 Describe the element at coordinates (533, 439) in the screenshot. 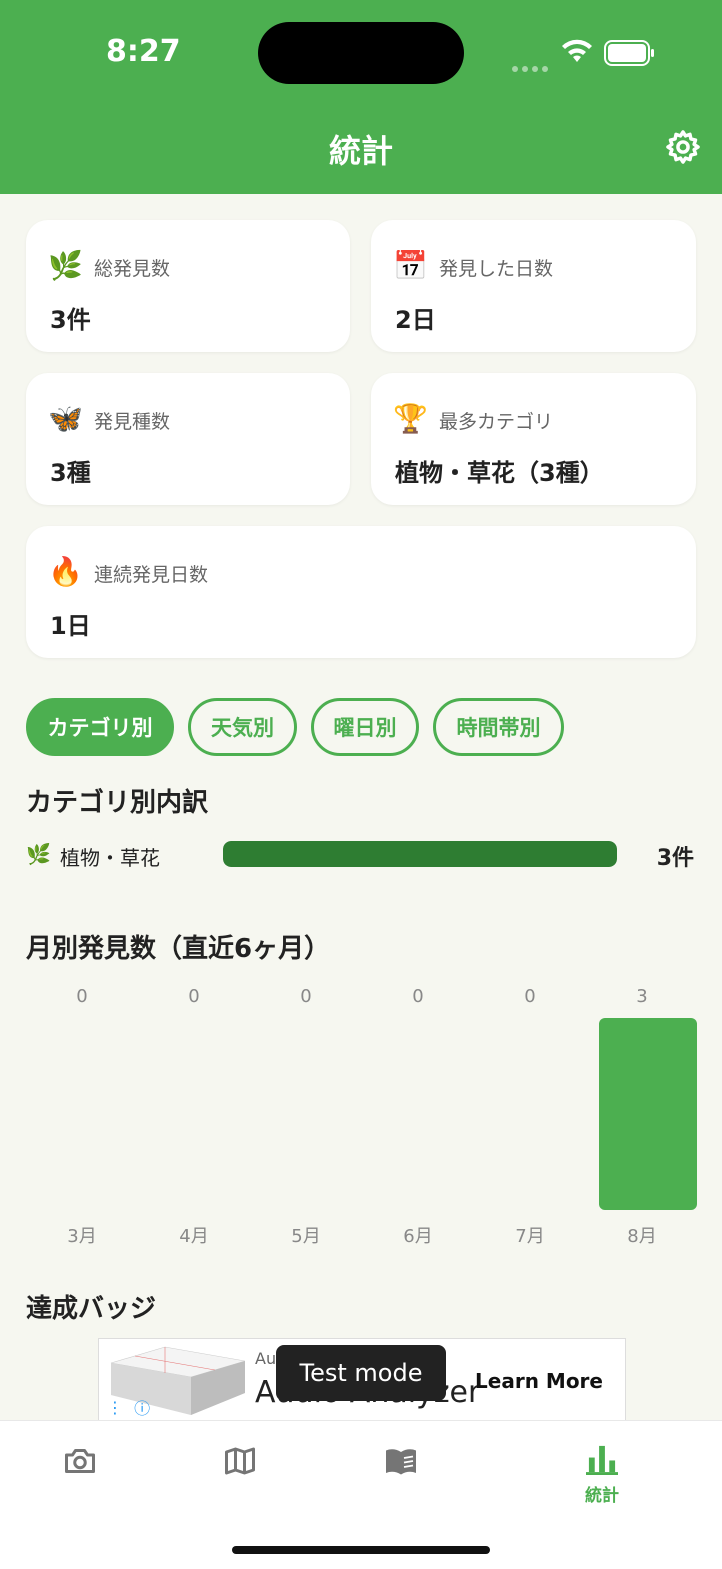

I see `stat-card-top-category: 🏆 最多カテゴリ 植物・草花（3種）` at that location.